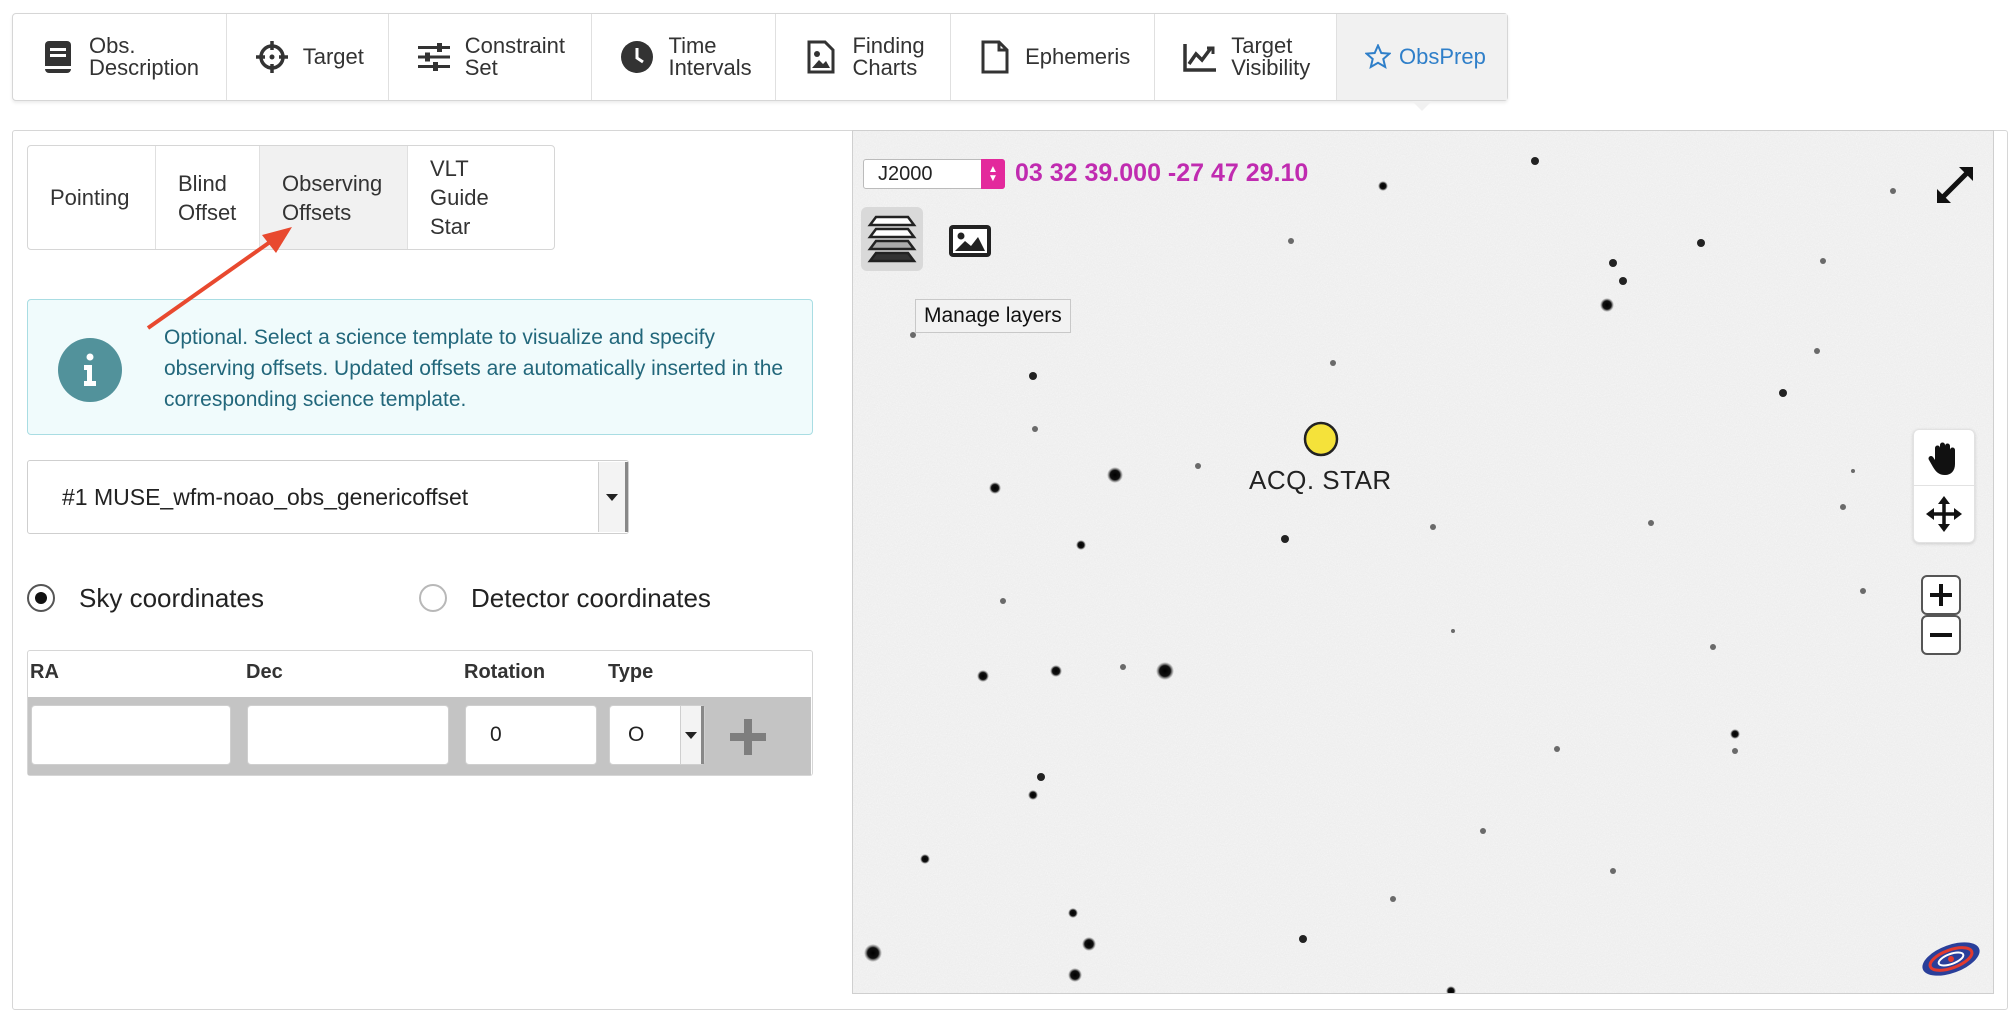 The width and height of the screenshot is (2016, 1028). Describe the element at coordinates (1200, 57) in the screenshot. I see `line-chart-icon` at that location.